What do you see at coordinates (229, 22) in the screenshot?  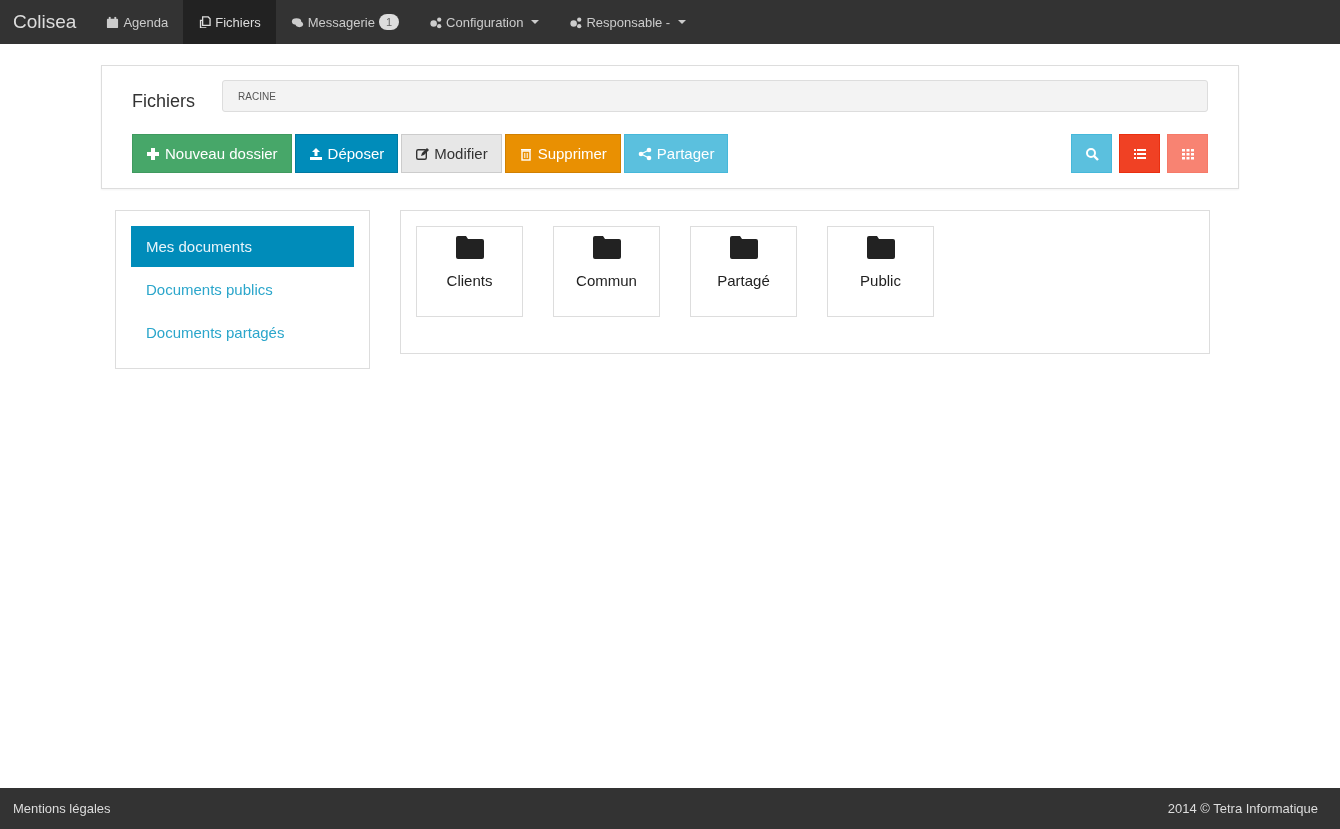 I see `nav-tab: Fichiers` at bounding box center [229, 22].